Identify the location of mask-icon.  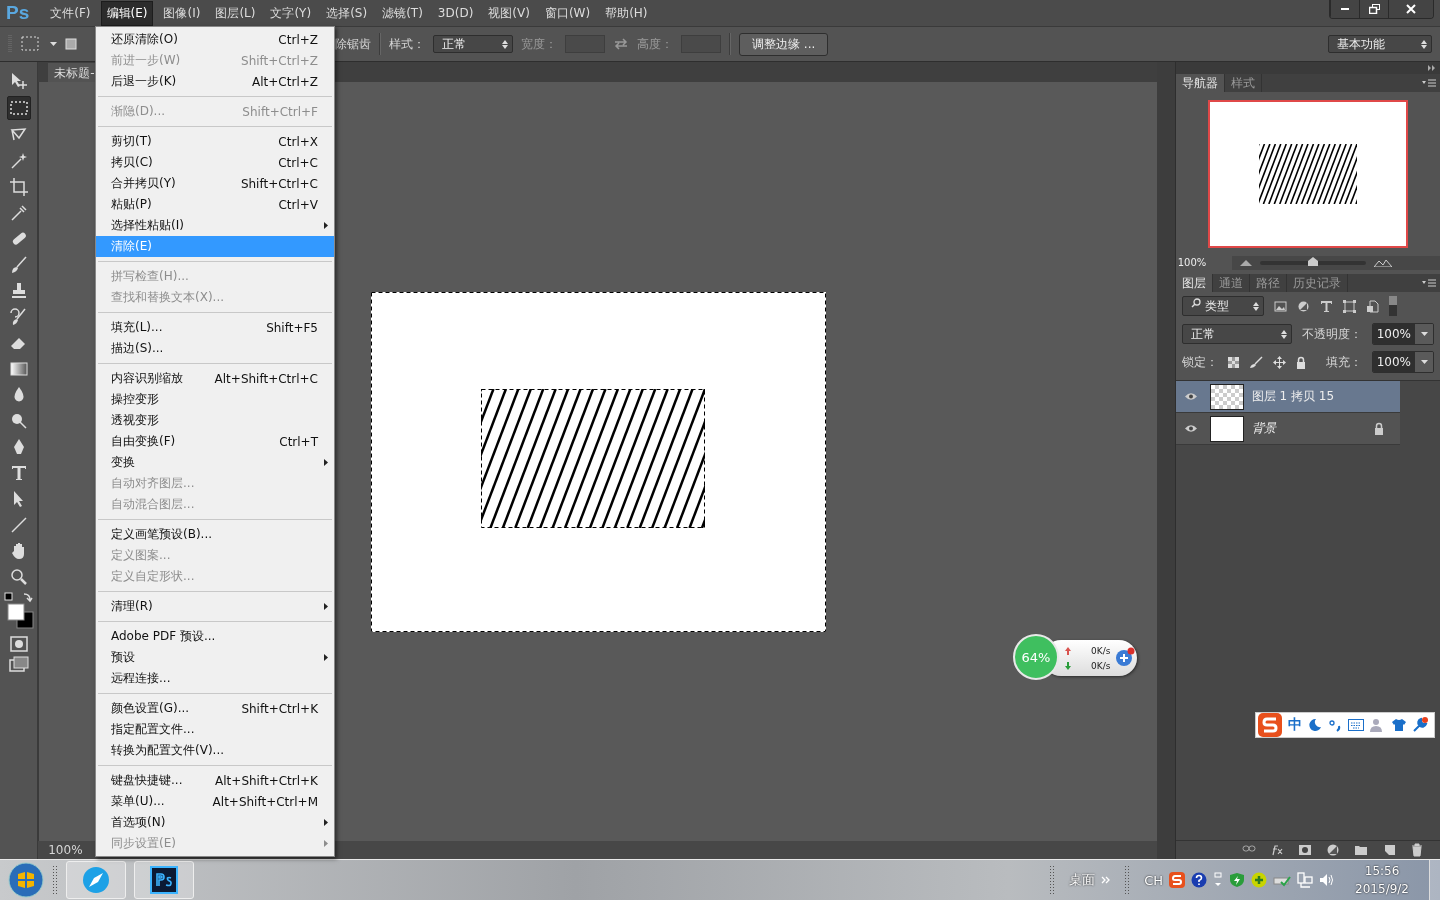
(1305, 850).